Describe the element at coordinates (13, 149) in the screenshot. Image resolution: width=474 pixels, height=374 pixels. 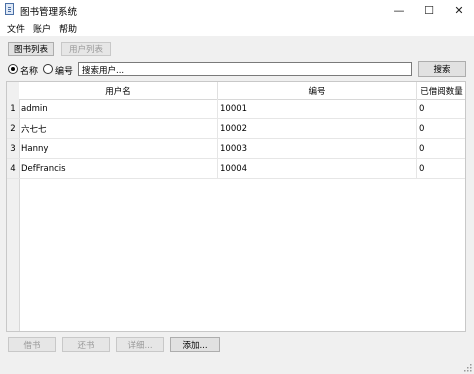
I see `row-number: 3` at that location.